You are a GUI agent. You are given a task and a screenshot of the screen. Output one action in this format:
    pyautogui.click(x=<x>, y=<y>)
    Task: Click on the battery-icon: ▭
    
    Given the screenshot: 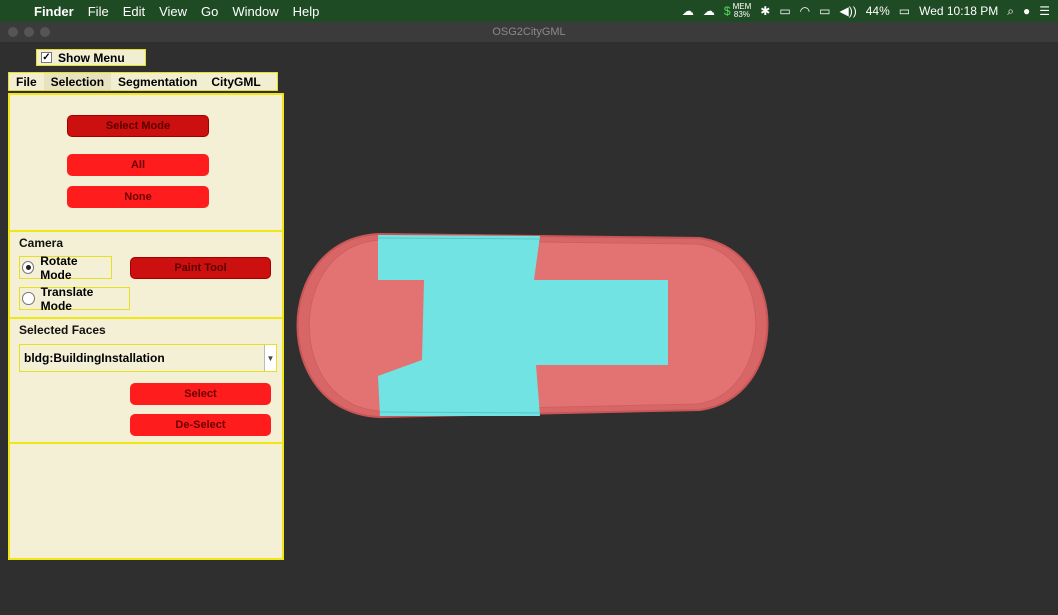 What is the action you would take?
    pyautogui.click(x=904, y=11)
    